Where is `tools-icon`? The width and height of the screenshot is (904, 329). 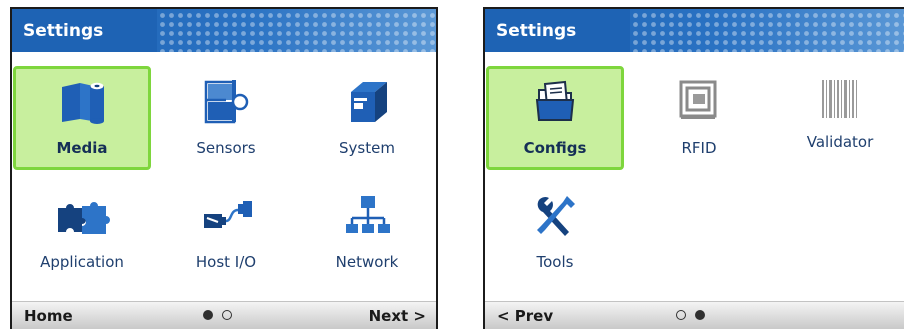 tools-icon is located at coordinates (556, 216).